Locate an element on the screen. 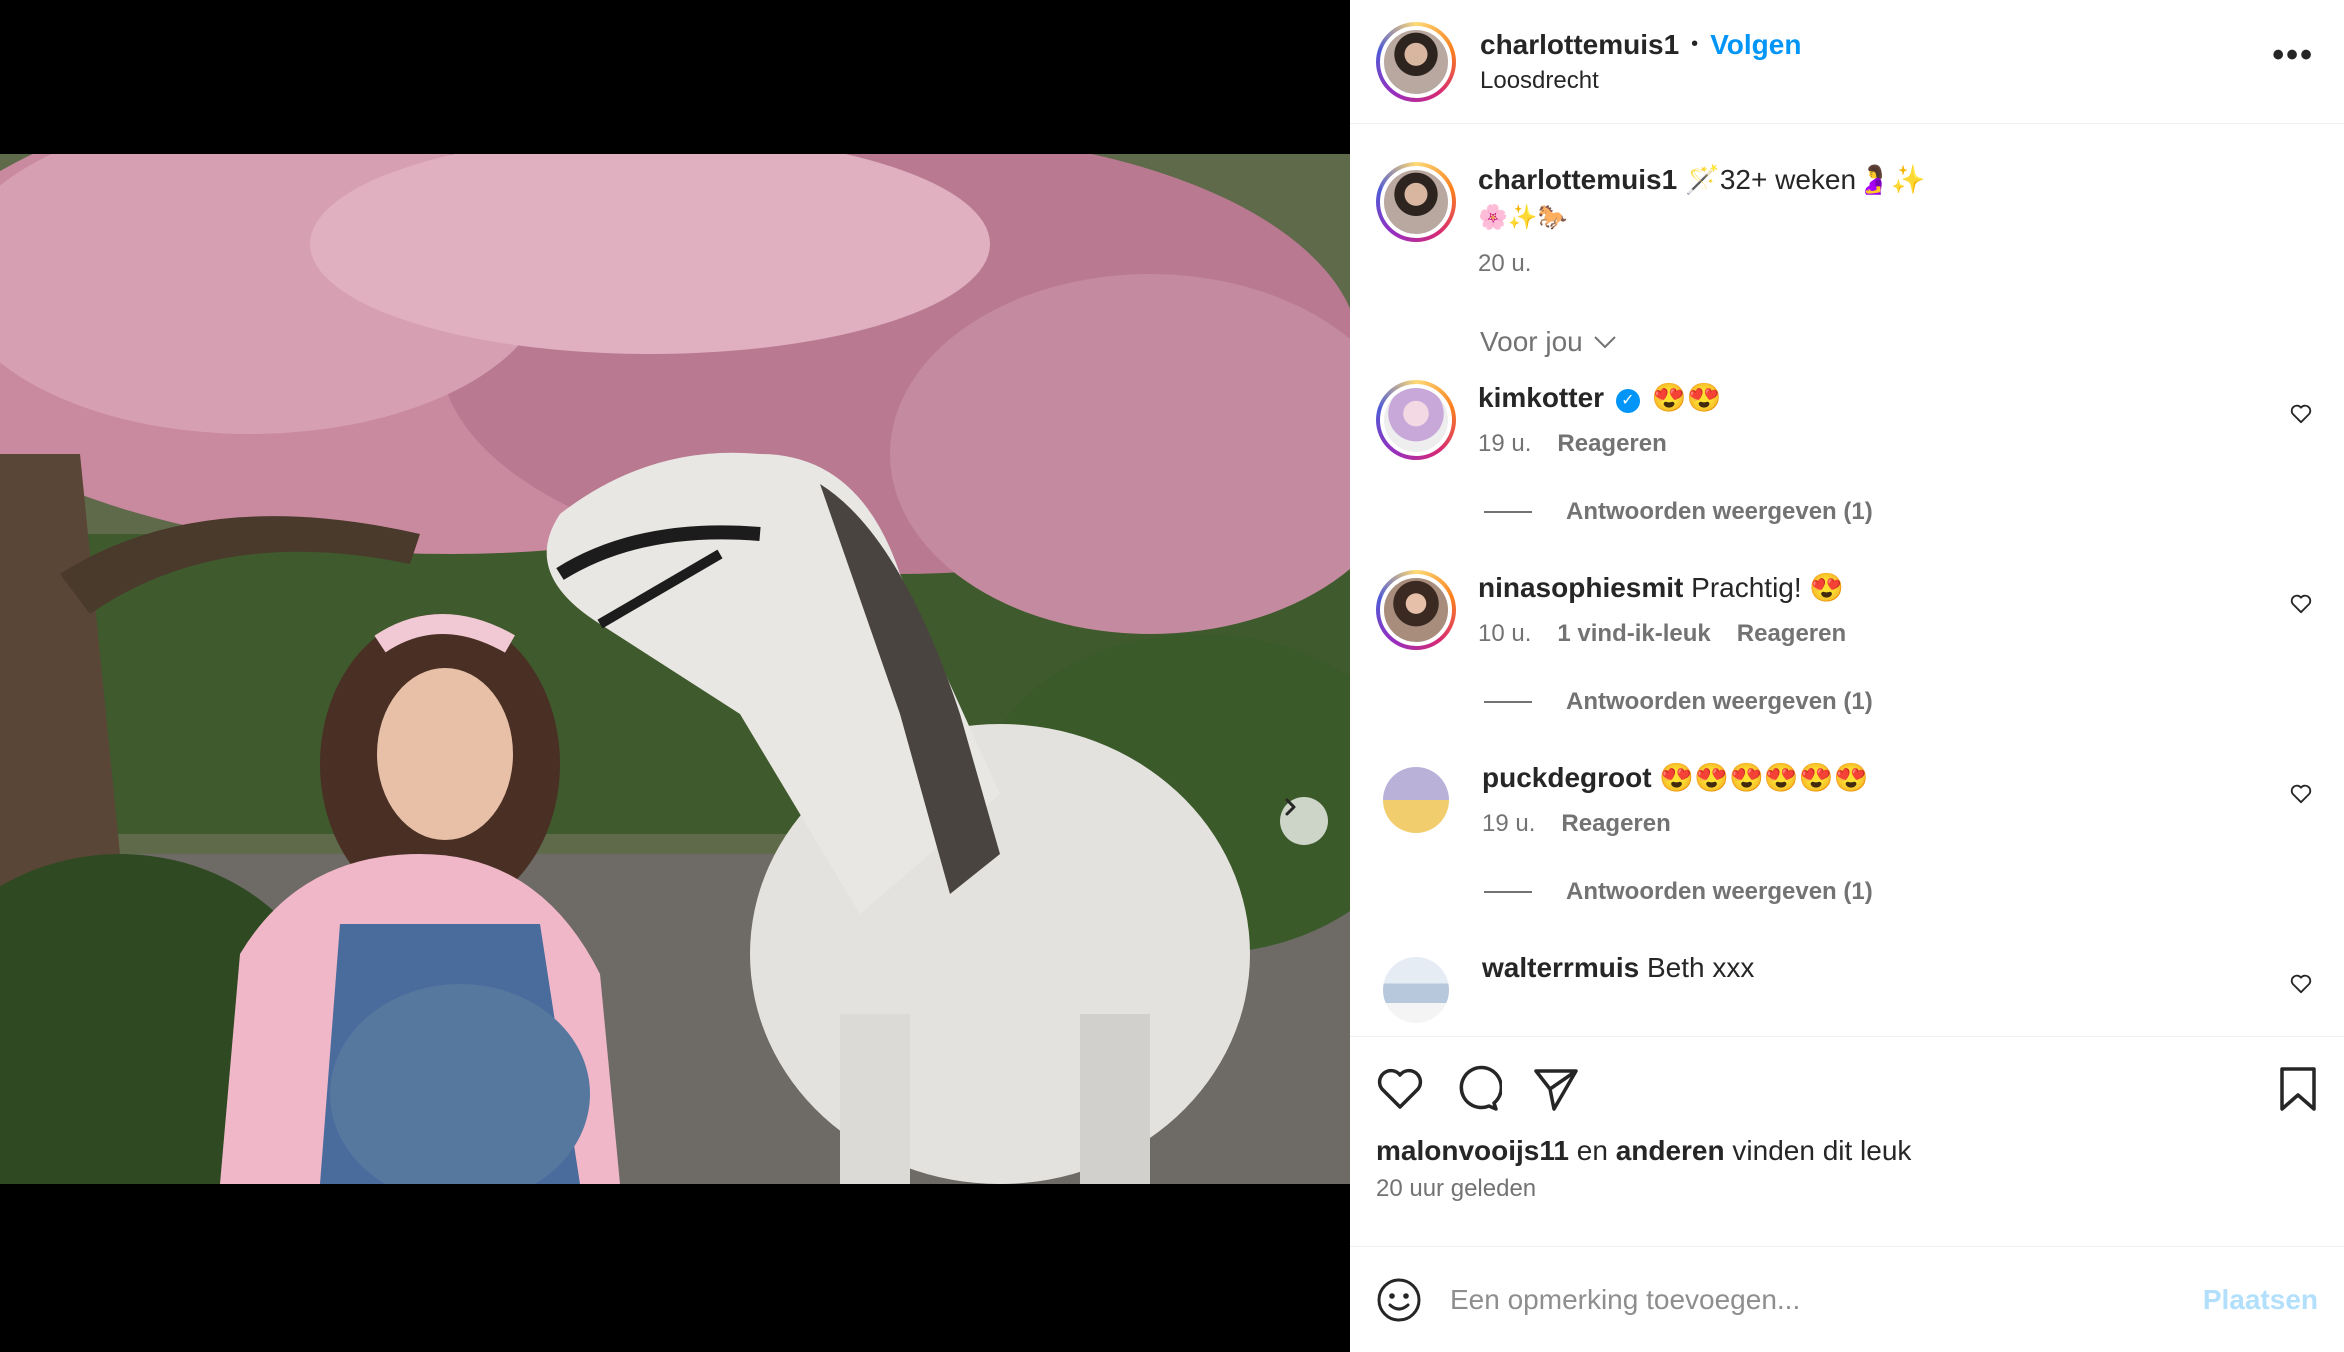 This screenshot has height=1352, width=2344. author-username: charlottemuis1 is located at coordinates (1579, 45).